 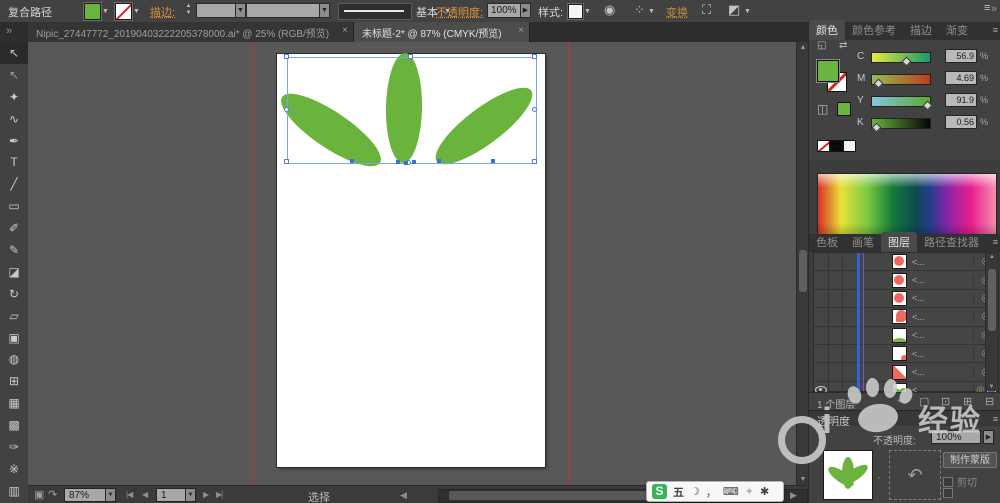 I want to click on bbox-handle-top-left, so click(x=286, y=56).